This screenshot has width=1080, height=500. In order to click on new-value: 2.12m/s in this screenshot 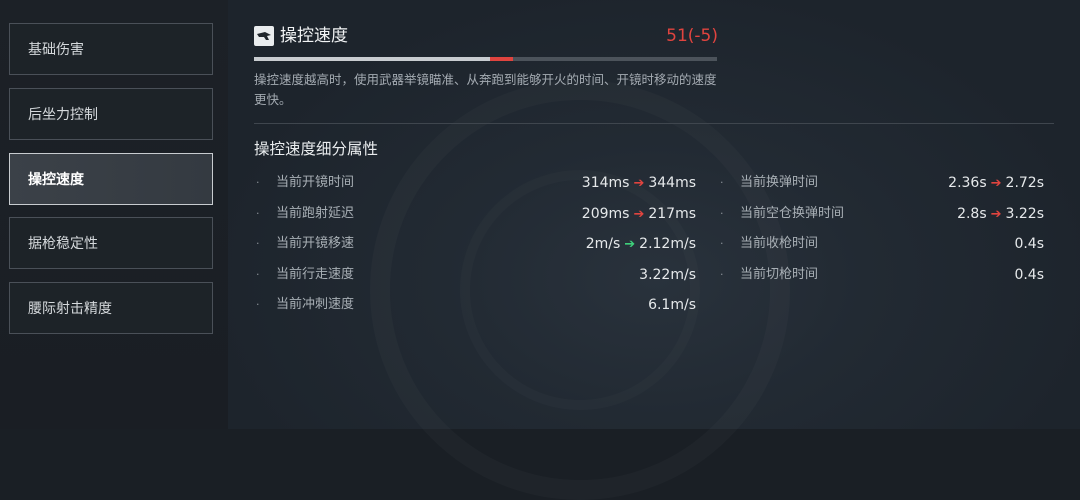, I will do `click(667, 244)`.